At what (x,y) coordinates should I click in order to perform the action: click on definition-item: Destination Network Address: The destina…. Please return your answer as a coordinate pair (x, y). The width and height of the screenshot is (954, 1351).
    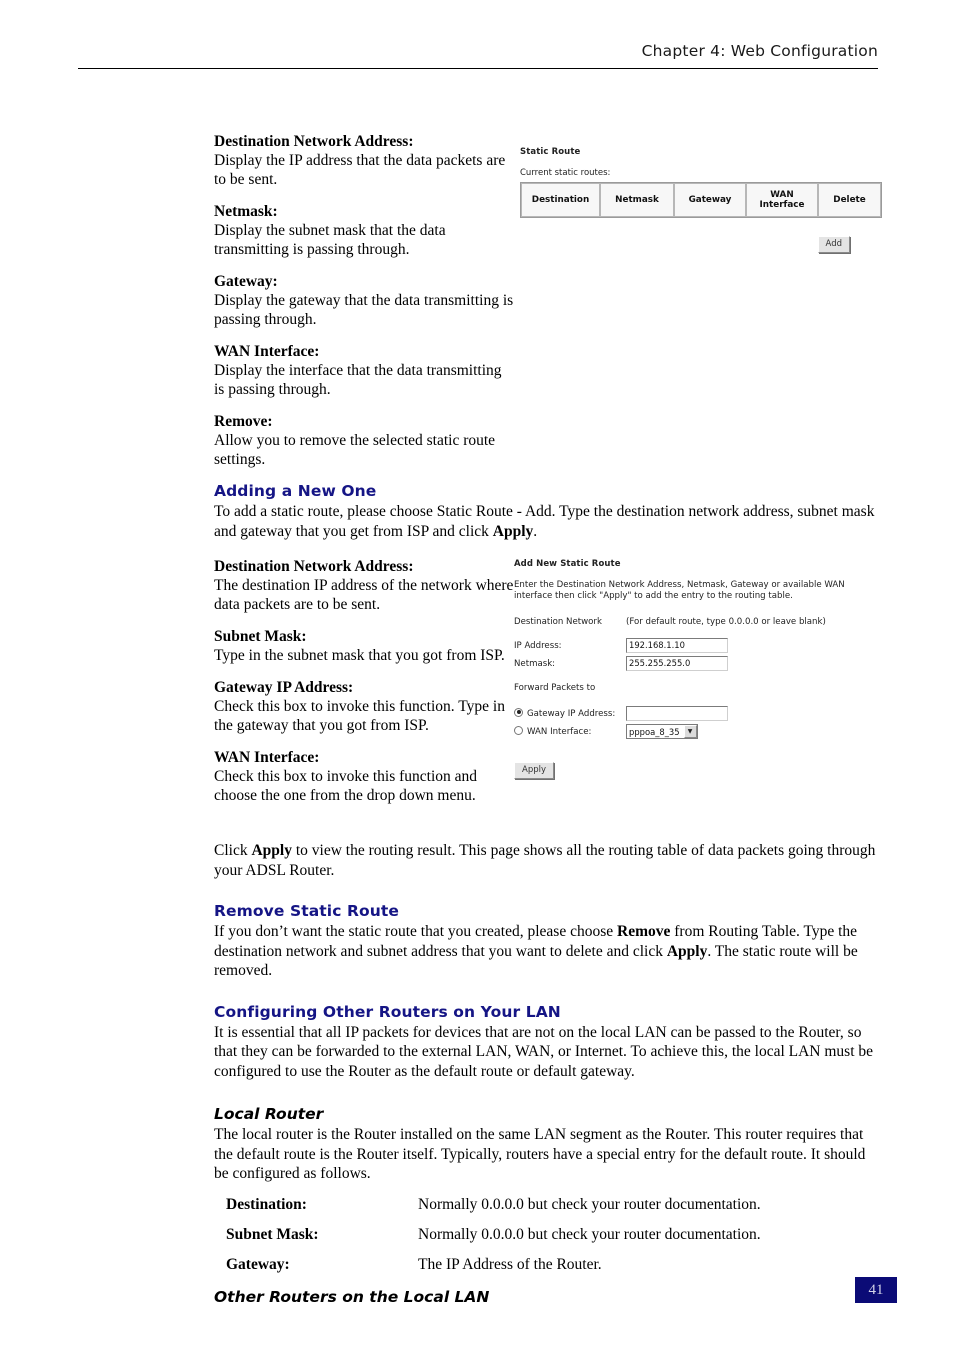
    Looking at the image, I should click on (364, 585).